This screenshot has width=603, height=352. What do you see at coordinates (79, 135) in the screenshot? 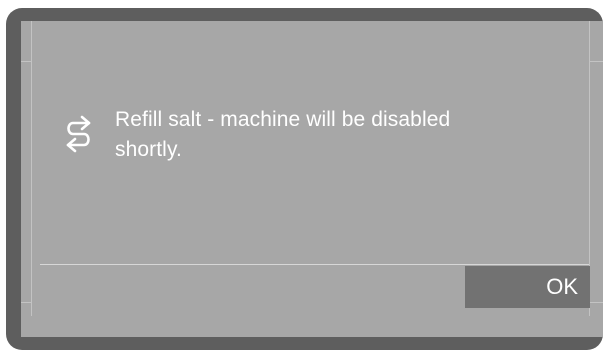
I see `salt-refill-icon` at bounding box center [79, 135].